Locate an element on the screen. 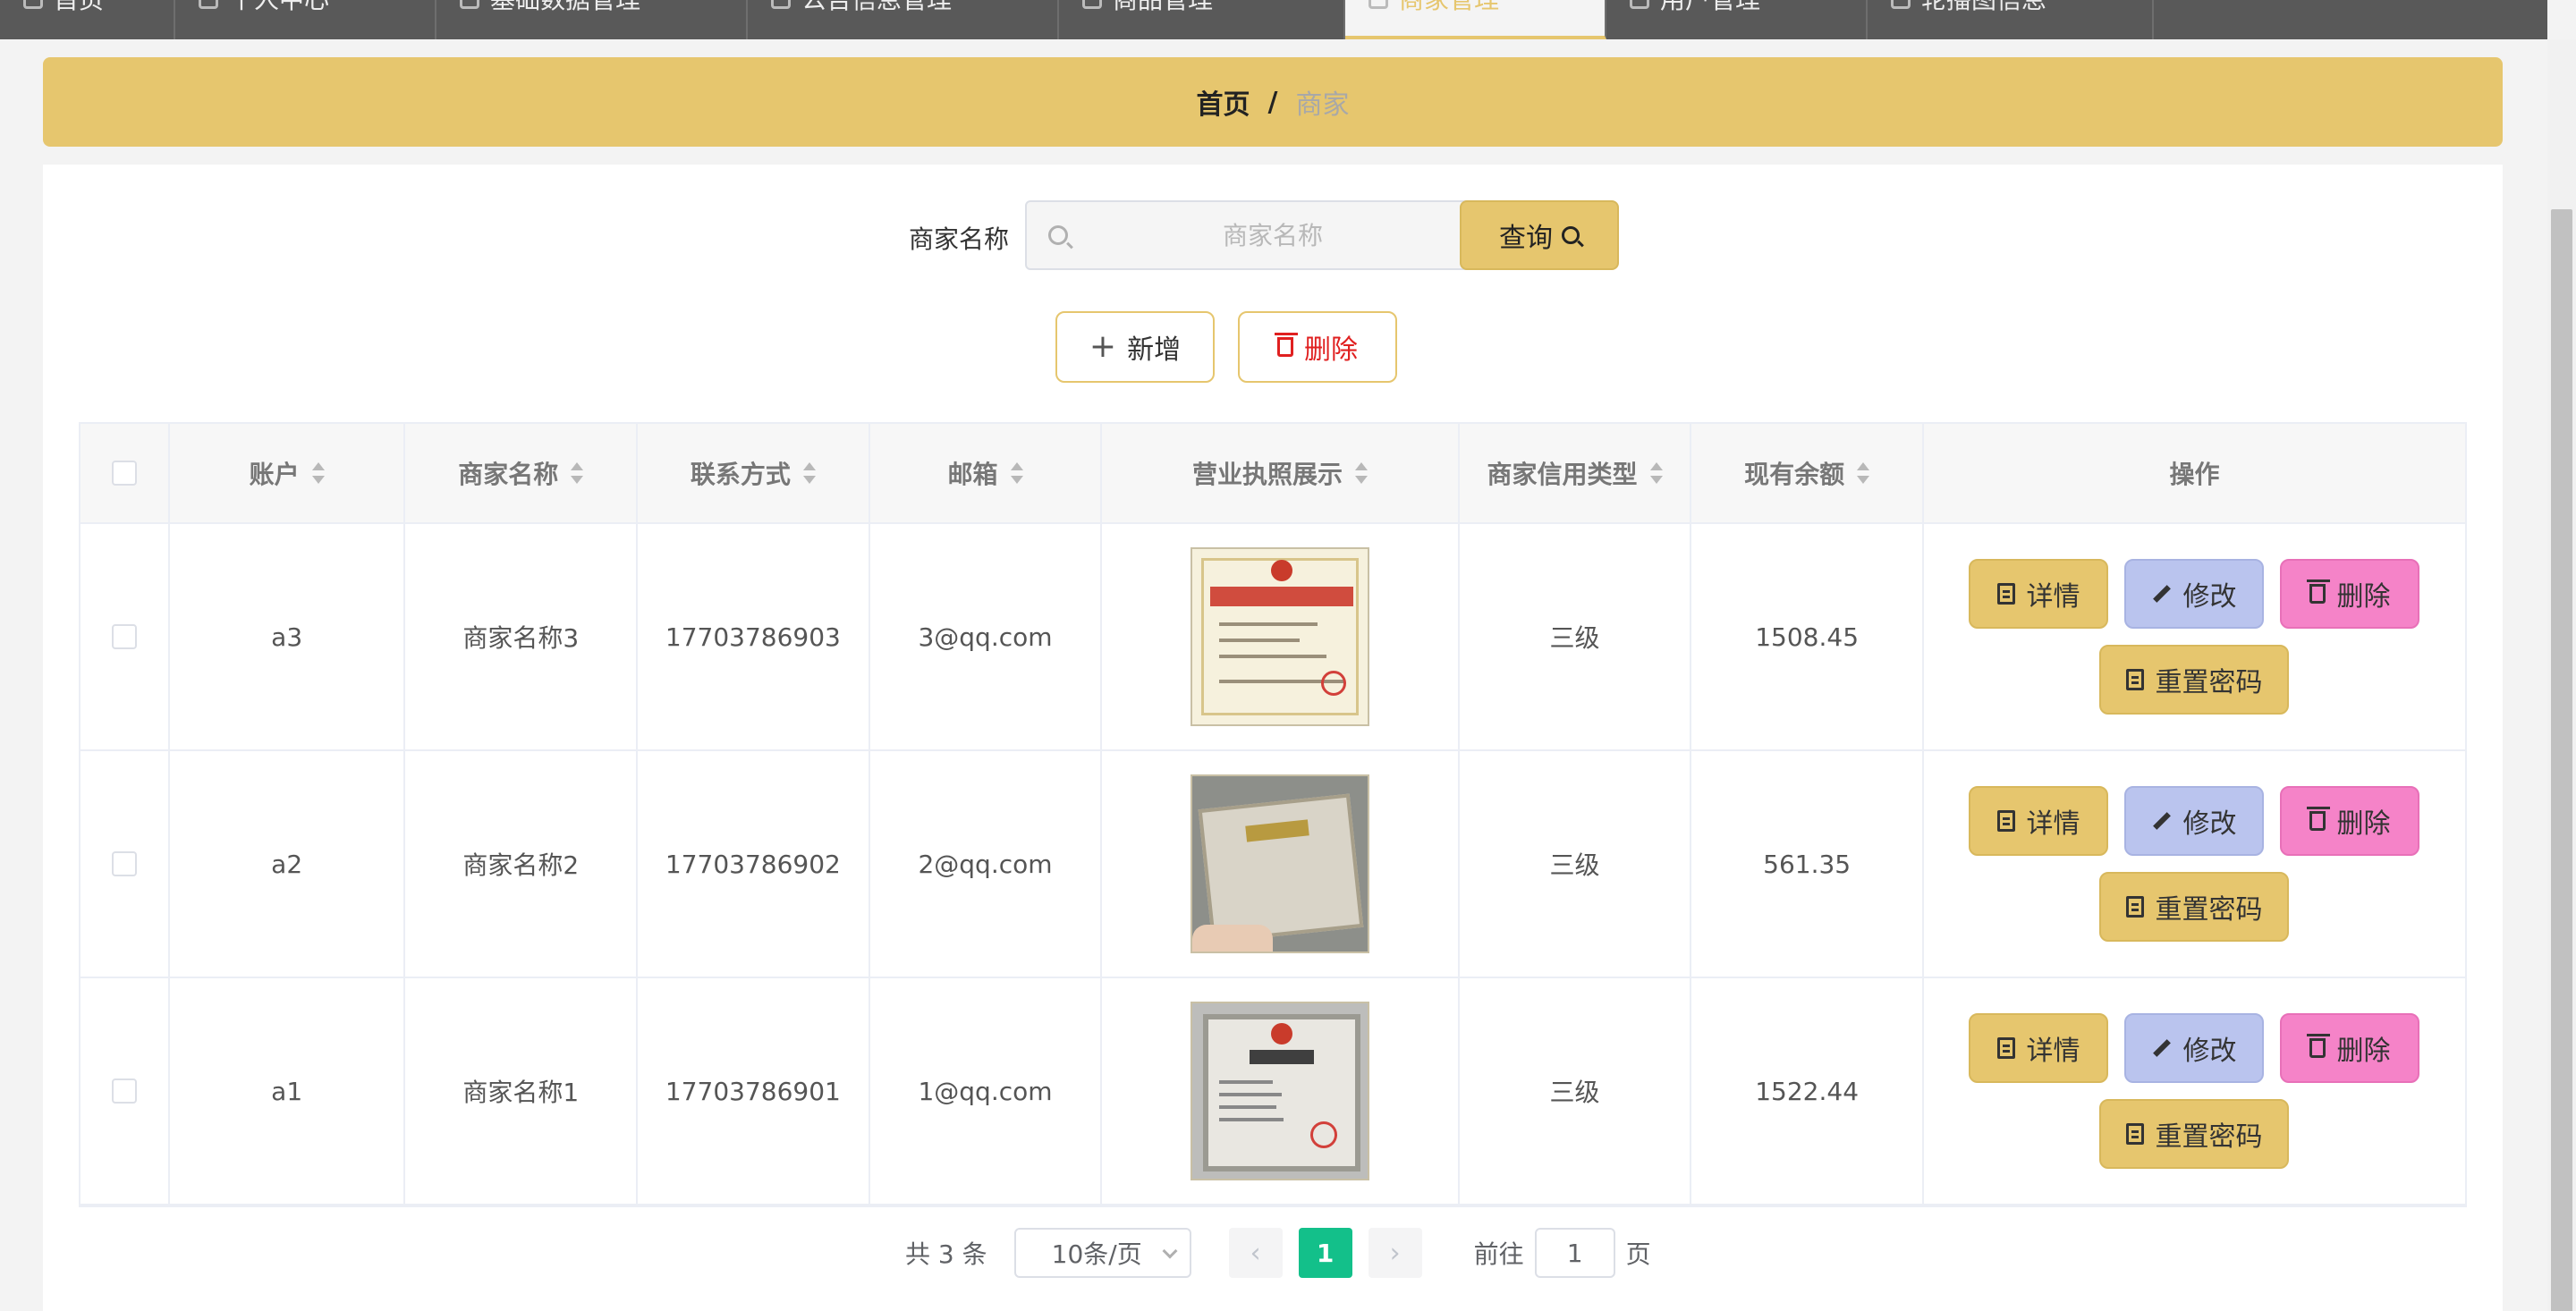 This screenshot has width=2576, height=1311. tab-label: 基础数据管理 is located at coordinates (565, 8).